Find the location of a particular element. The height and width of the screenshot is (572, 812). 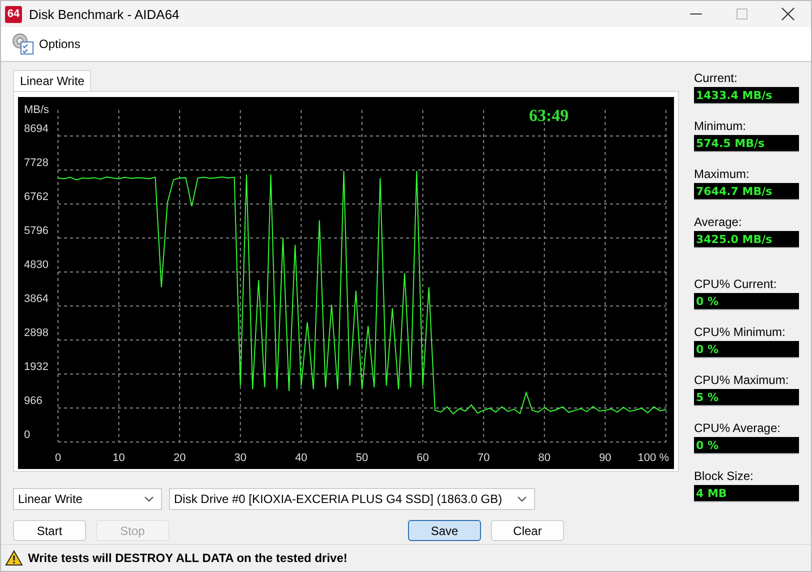

y-axis-label: 5796 is located at coordinates (36, 231).